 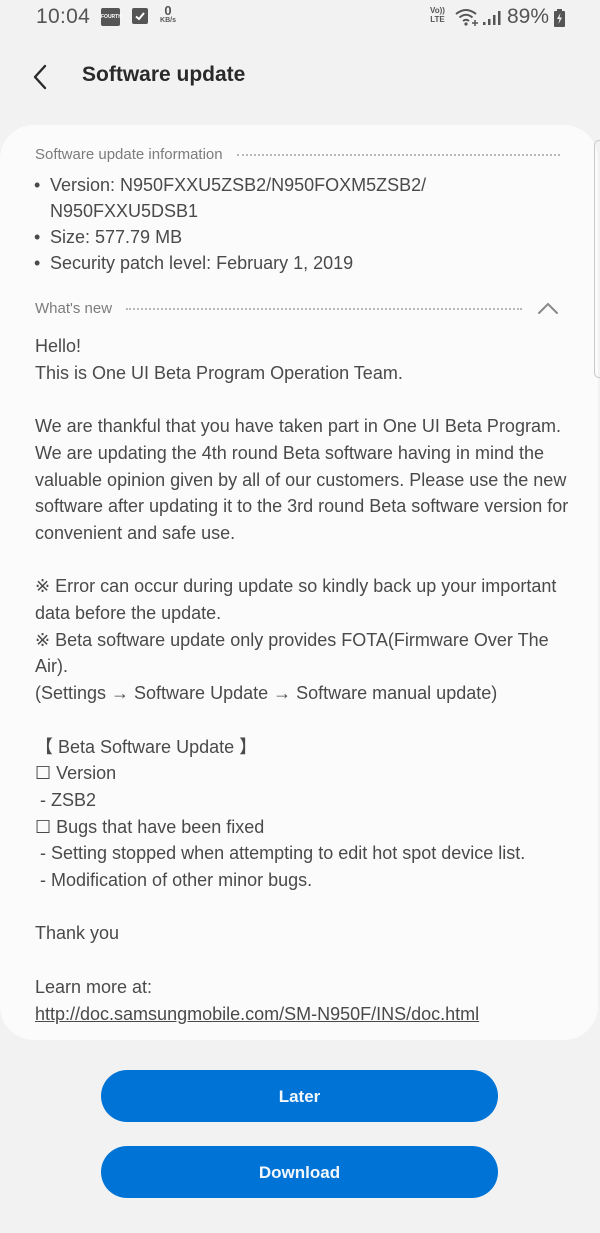 I want to click on checkbox-notification-icon, so click(x=140, y=16).